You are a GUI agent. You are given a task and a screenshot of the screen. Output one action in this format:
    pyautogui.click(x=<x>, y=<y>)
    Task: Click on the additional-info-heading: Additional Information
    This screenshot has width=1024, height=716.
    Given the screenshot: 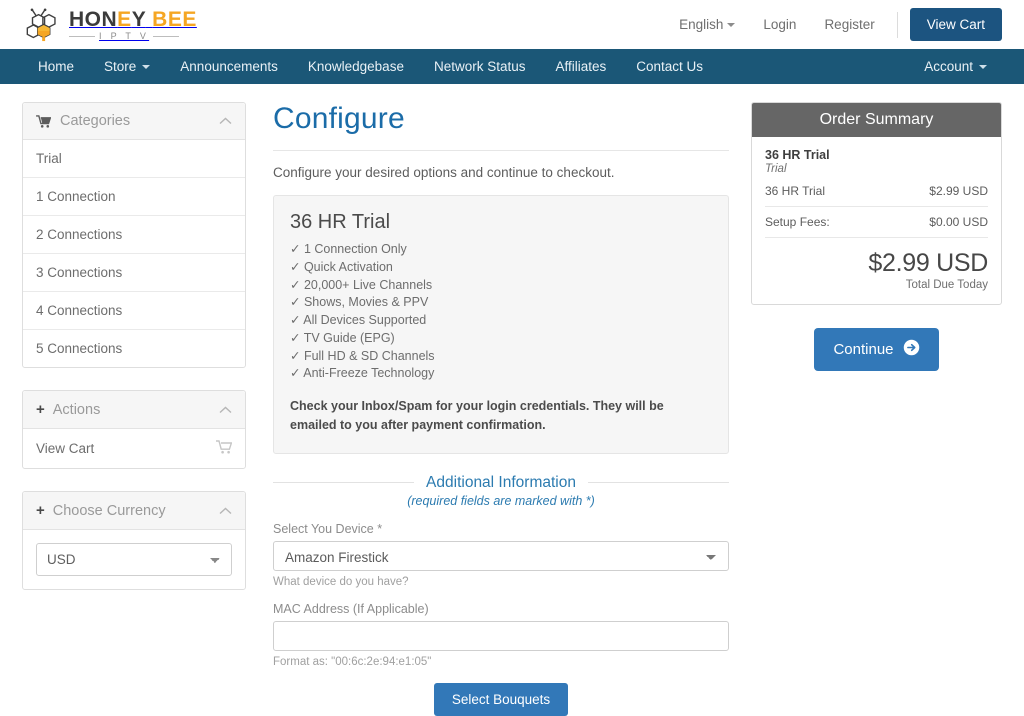 What is the action you would take?
    pyautogui.click(x=501, y=483)
    